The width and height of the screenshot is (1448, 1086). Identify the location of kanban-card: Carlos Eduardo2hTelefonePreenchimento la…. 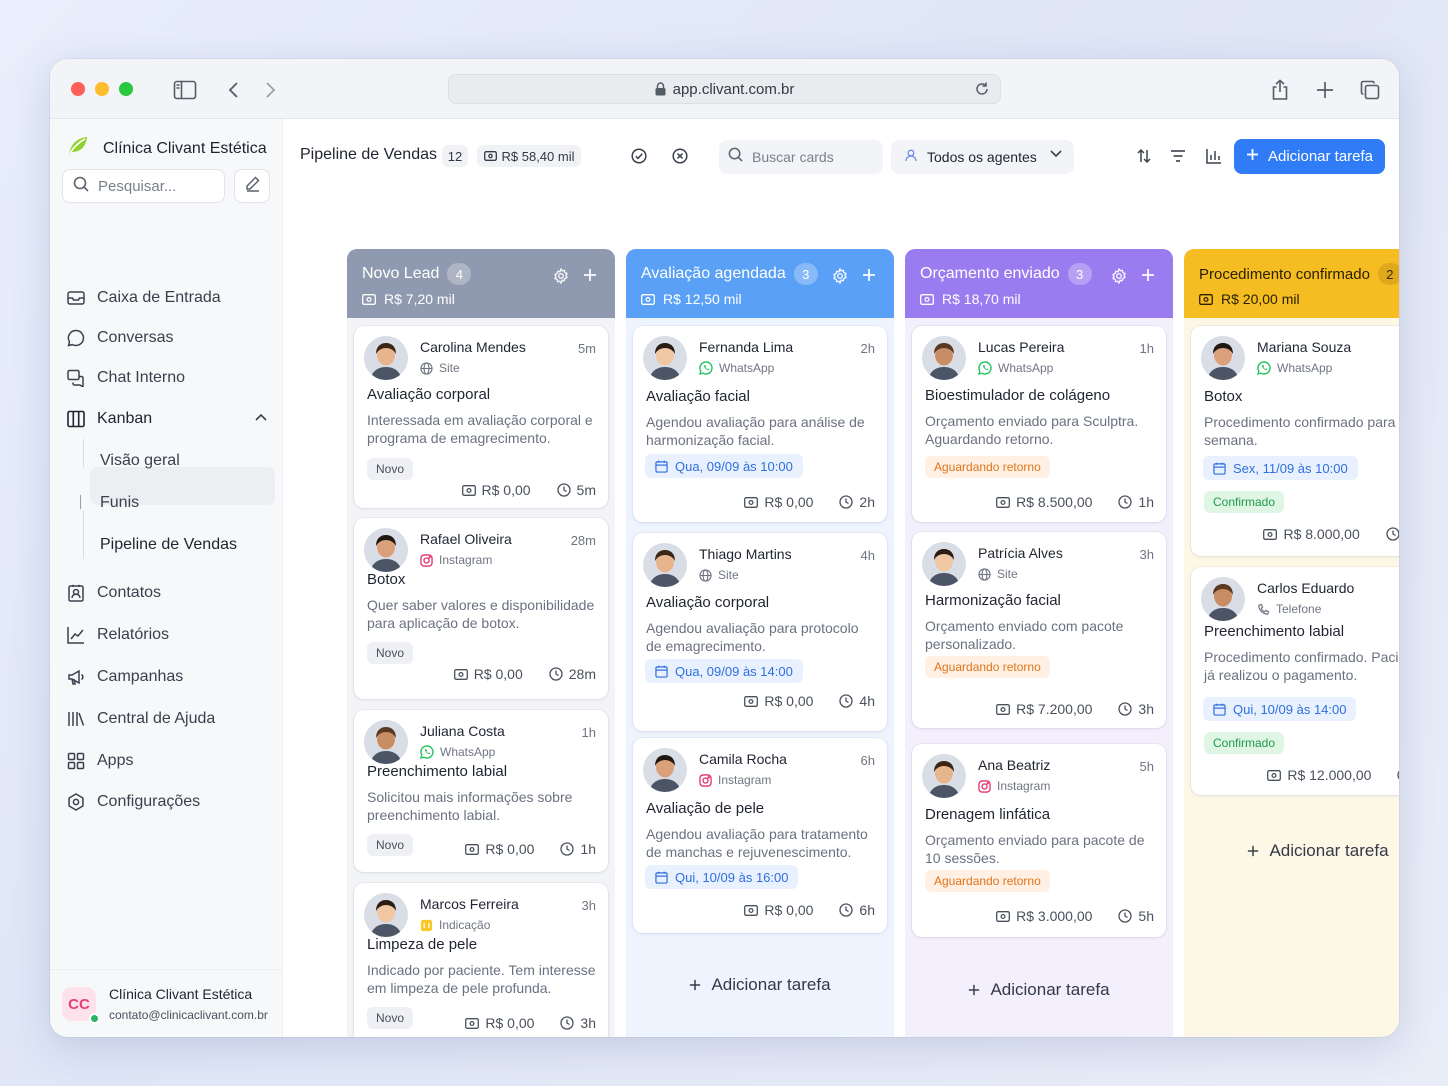
(1295, 681).